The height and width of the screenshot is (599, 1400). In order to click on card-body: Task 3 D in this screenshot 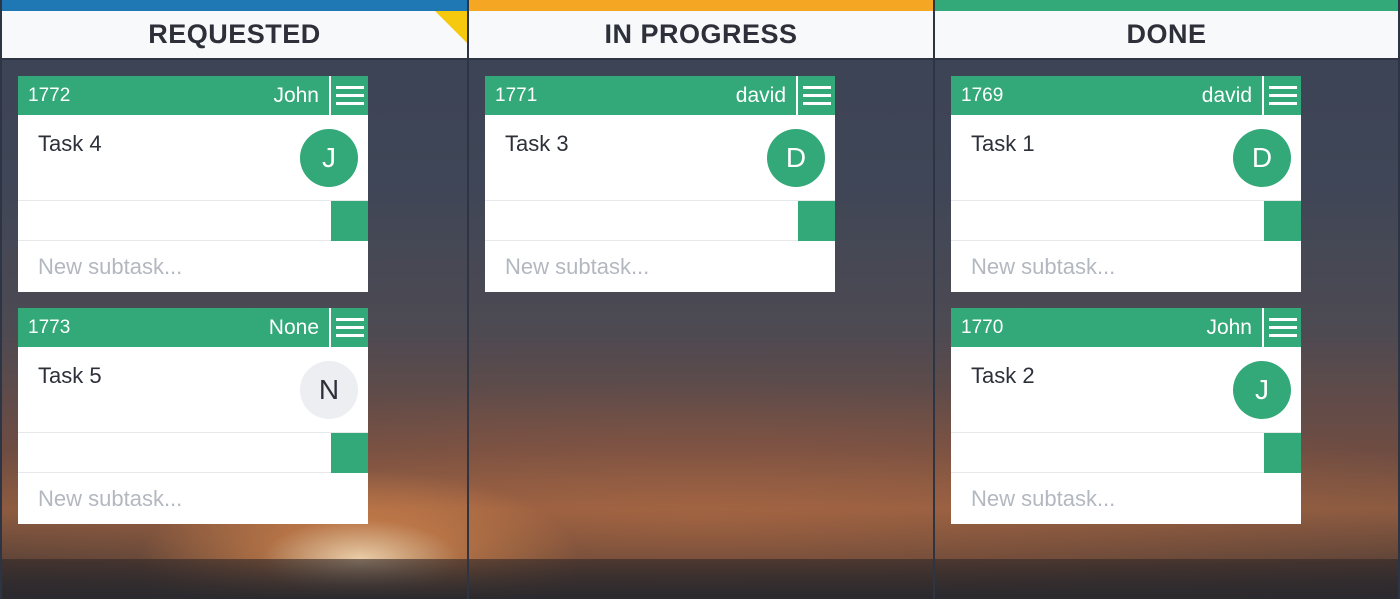, I will do `click(660, 158)`.